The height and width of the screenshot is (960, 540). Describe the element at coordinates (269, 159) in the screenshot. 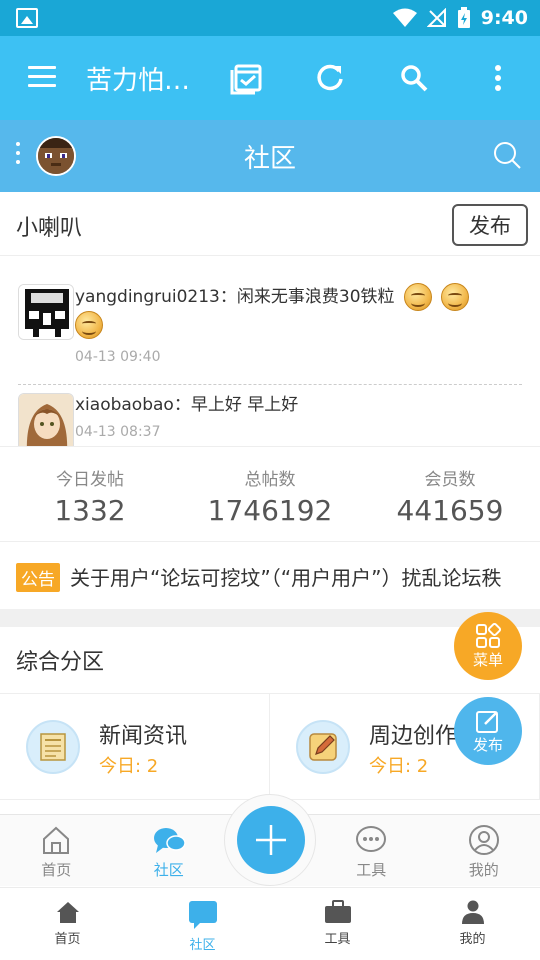

I see `community-title: 社区` at that location.